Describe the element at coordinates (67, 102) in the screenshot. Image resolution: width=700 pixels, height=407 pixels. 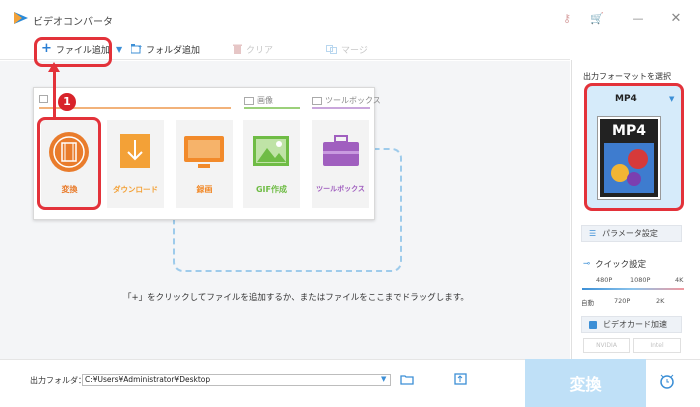
I see `step-badge-1: 1` at that location.